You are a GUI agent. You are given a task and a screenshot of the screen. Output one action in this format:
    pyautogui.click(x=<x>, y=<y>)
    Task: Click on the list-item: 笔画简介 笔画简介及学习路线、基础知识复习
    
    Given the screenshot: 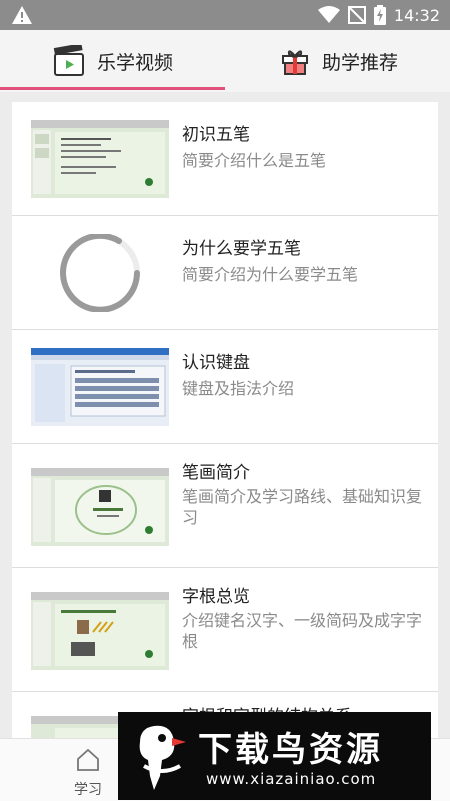 What is the action you would take?
    pyautogui.click(x=225, y=506)
    